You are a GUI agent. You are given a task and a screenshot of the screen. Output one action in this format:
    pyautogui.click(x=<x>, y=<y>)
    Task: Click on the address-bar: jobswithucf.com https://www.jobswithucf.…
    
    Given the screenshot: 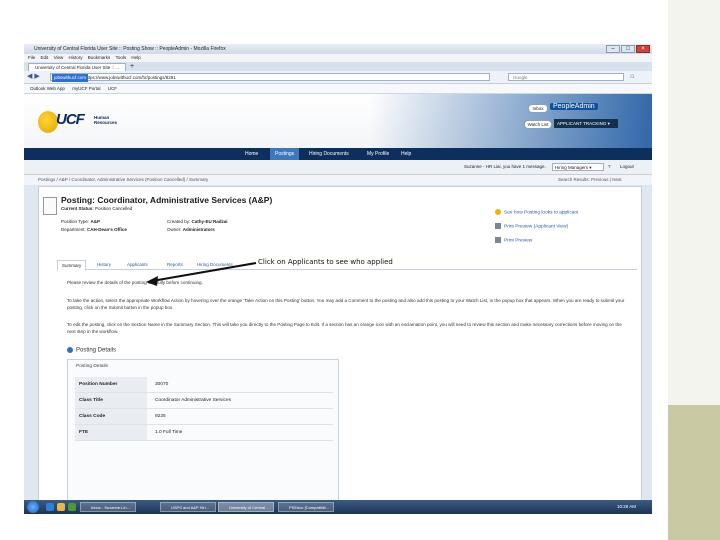 What is the action you would take?
    pyautogui.click(x=270, y=77)
    